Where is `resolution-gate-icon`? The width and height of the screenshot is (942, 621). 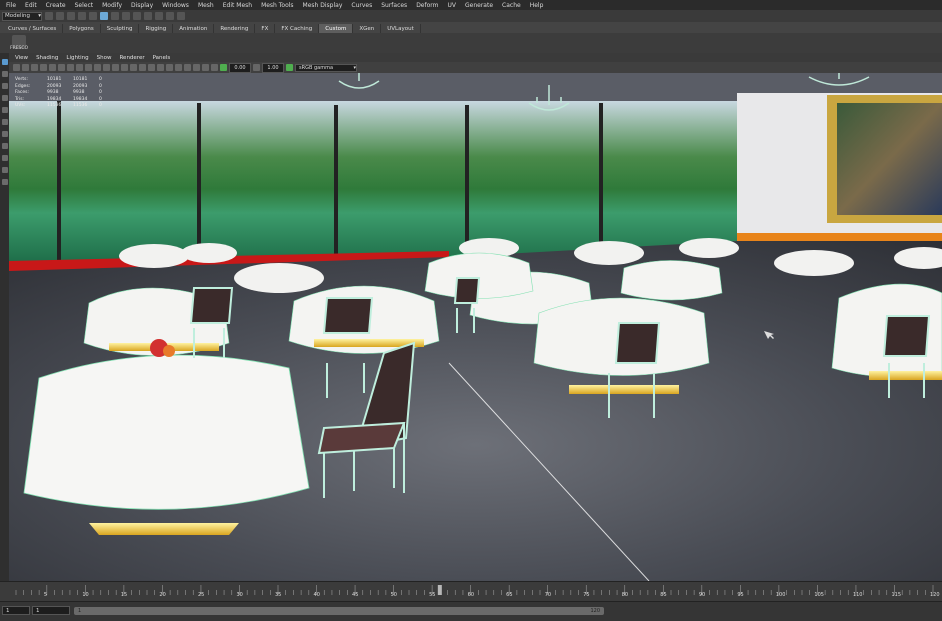
resolution-gate-icon is located at coordinates (70, 67).